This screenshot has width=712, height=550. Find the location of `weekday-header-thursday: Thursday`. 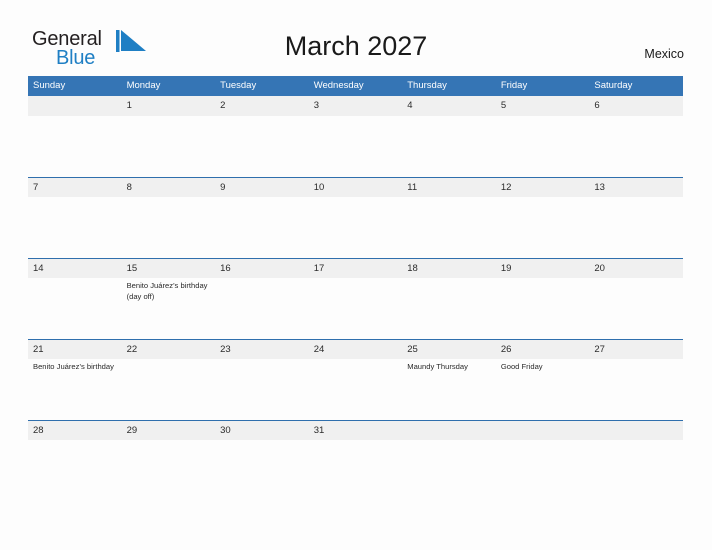

weekday-header-thursday: Thursday is located at coordinates (427, 85).